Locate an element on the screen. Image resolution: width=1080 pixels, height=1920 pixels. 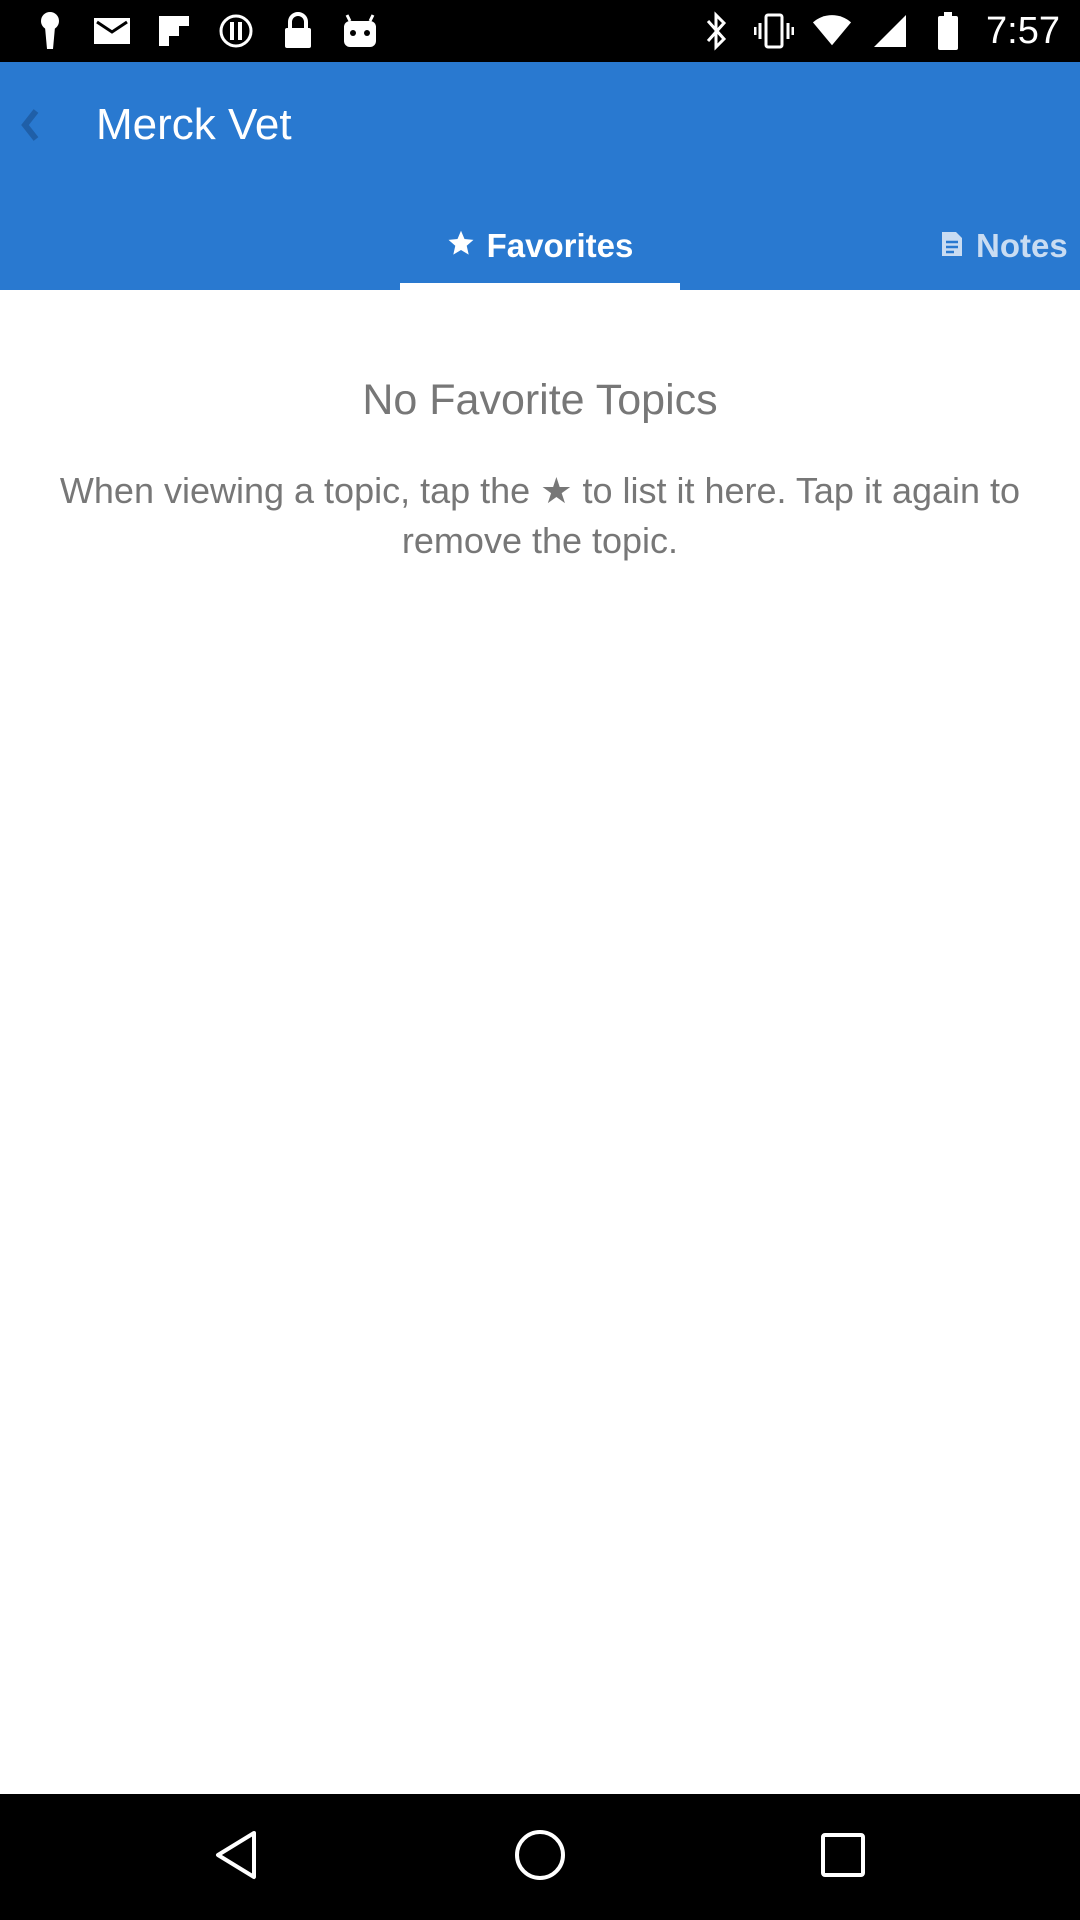
note-icon is located at coordinates (952, 246).